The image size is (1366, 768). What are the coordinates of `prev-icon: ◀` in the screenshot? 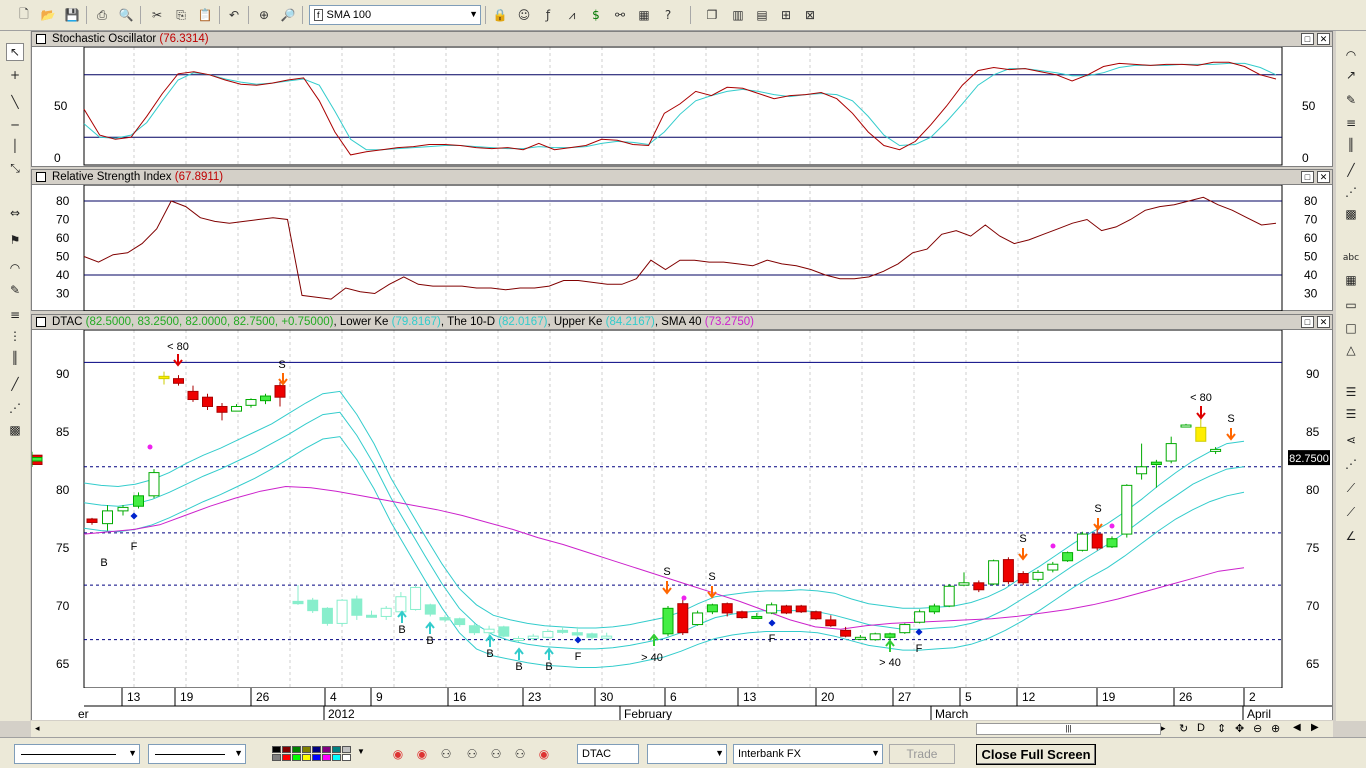 It's located at (1297, 727).